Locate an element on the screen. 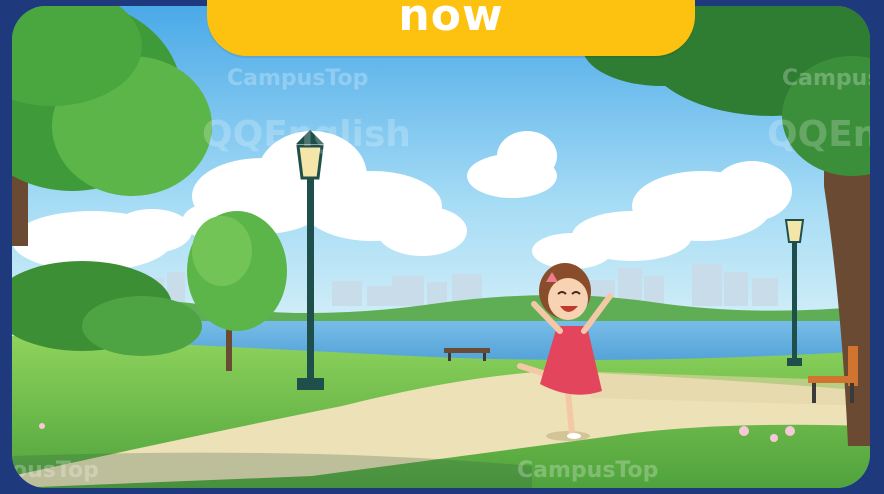  word-label: now is located at coordinates (451, 20).